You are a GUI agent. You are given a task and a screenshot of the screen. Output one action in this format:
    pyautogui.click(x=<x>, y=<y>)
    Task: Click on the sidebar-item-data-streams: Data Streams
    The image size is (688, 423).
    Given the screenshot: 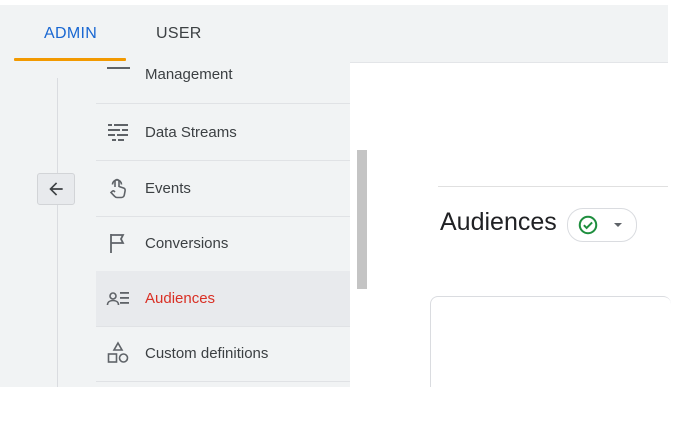 What is the action you would take?
    pyautogui.click(x=223, y=133)
    